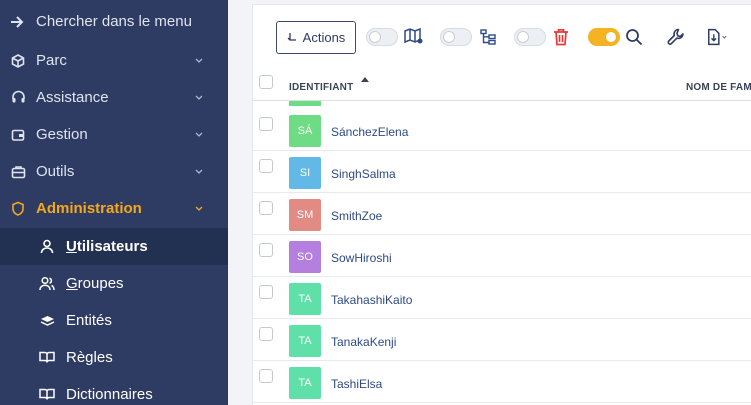  I want to click on table-row: SÁ SánchezElena, so click(502, 130).